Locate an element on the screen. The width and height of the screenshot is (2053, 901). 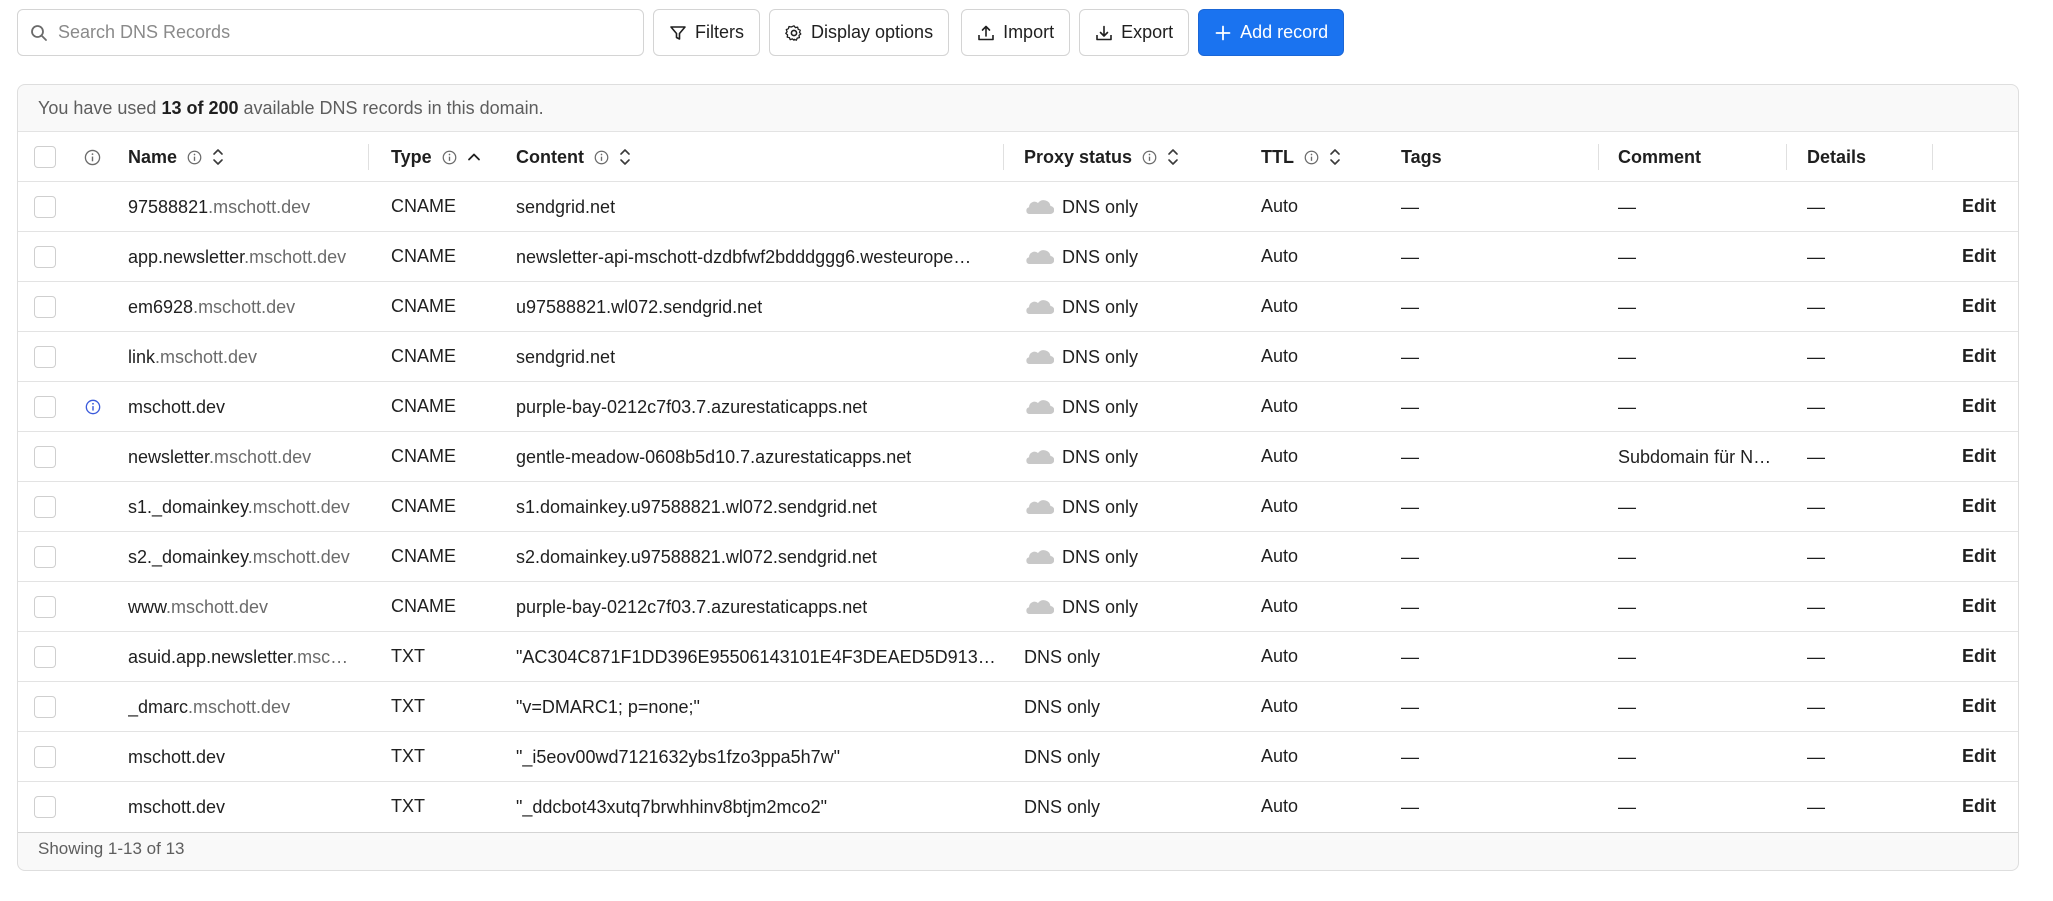
row-info-cell is located at coordinates (93, 407).